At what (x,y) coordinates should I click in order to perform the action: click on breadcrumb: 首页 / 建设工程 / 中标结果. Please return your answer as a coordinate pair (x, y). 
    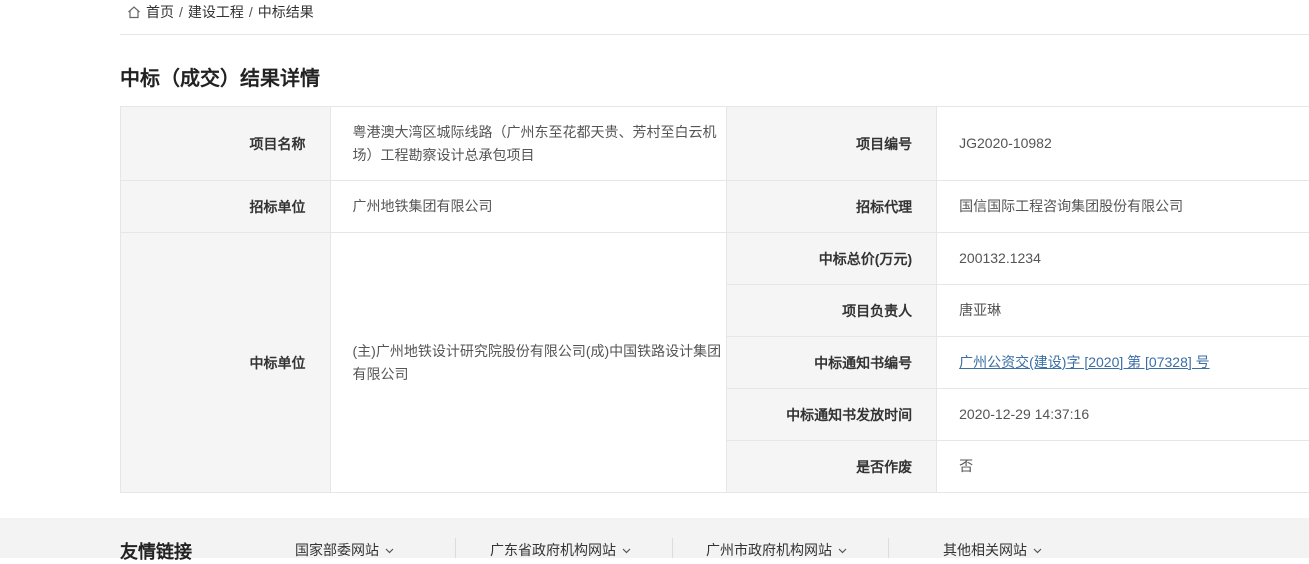
    Looking at the image, I should click on (220, 12).